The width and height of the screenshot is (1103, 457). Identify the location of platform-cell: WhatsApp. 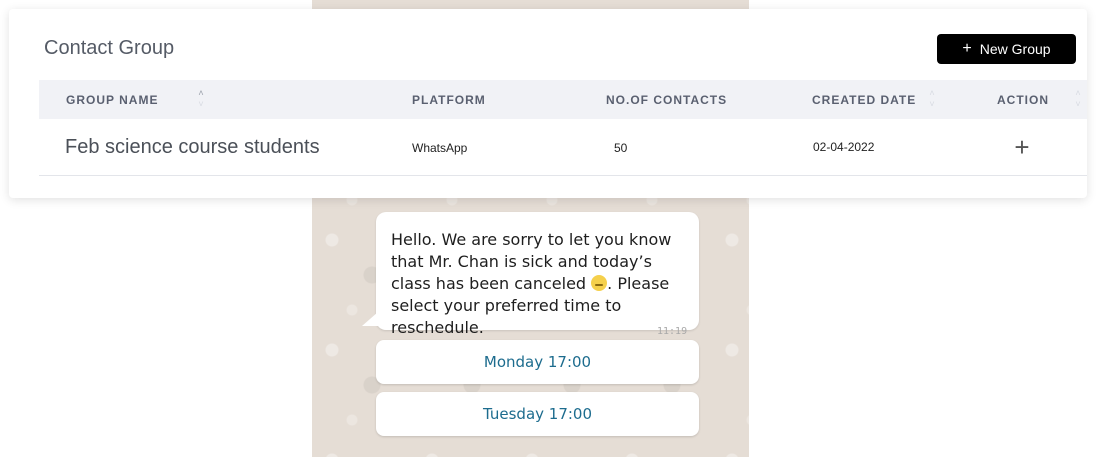
(440, 147).